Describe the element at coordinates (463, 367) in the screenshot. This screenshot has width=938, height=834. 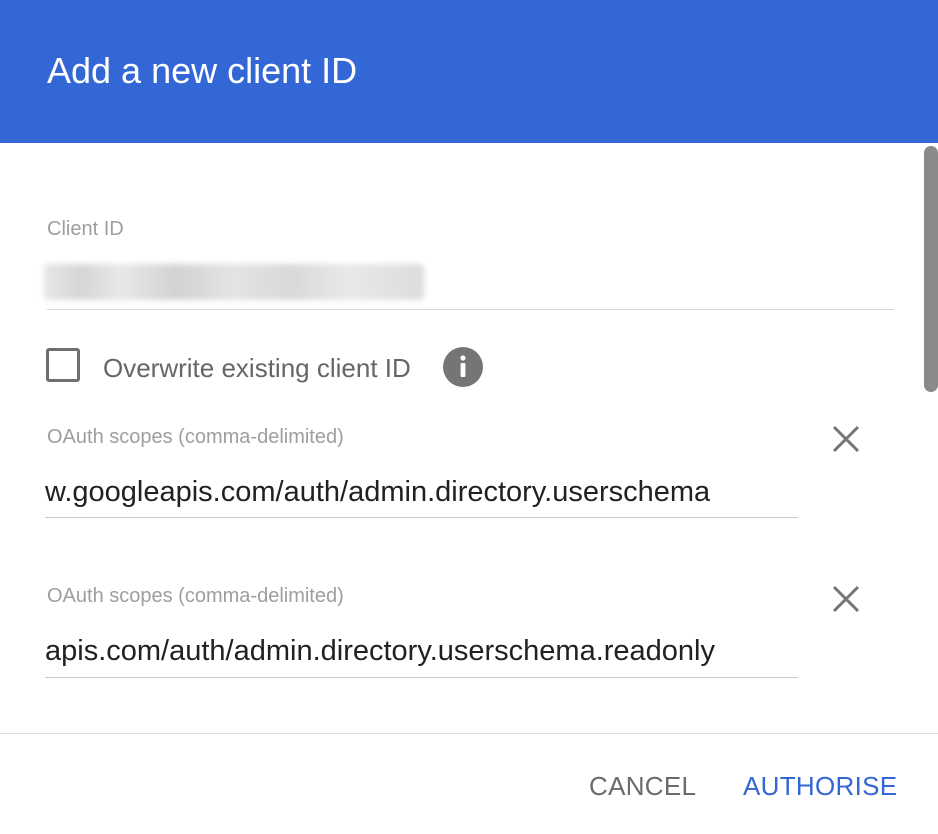
I see `info-icon` at that location.